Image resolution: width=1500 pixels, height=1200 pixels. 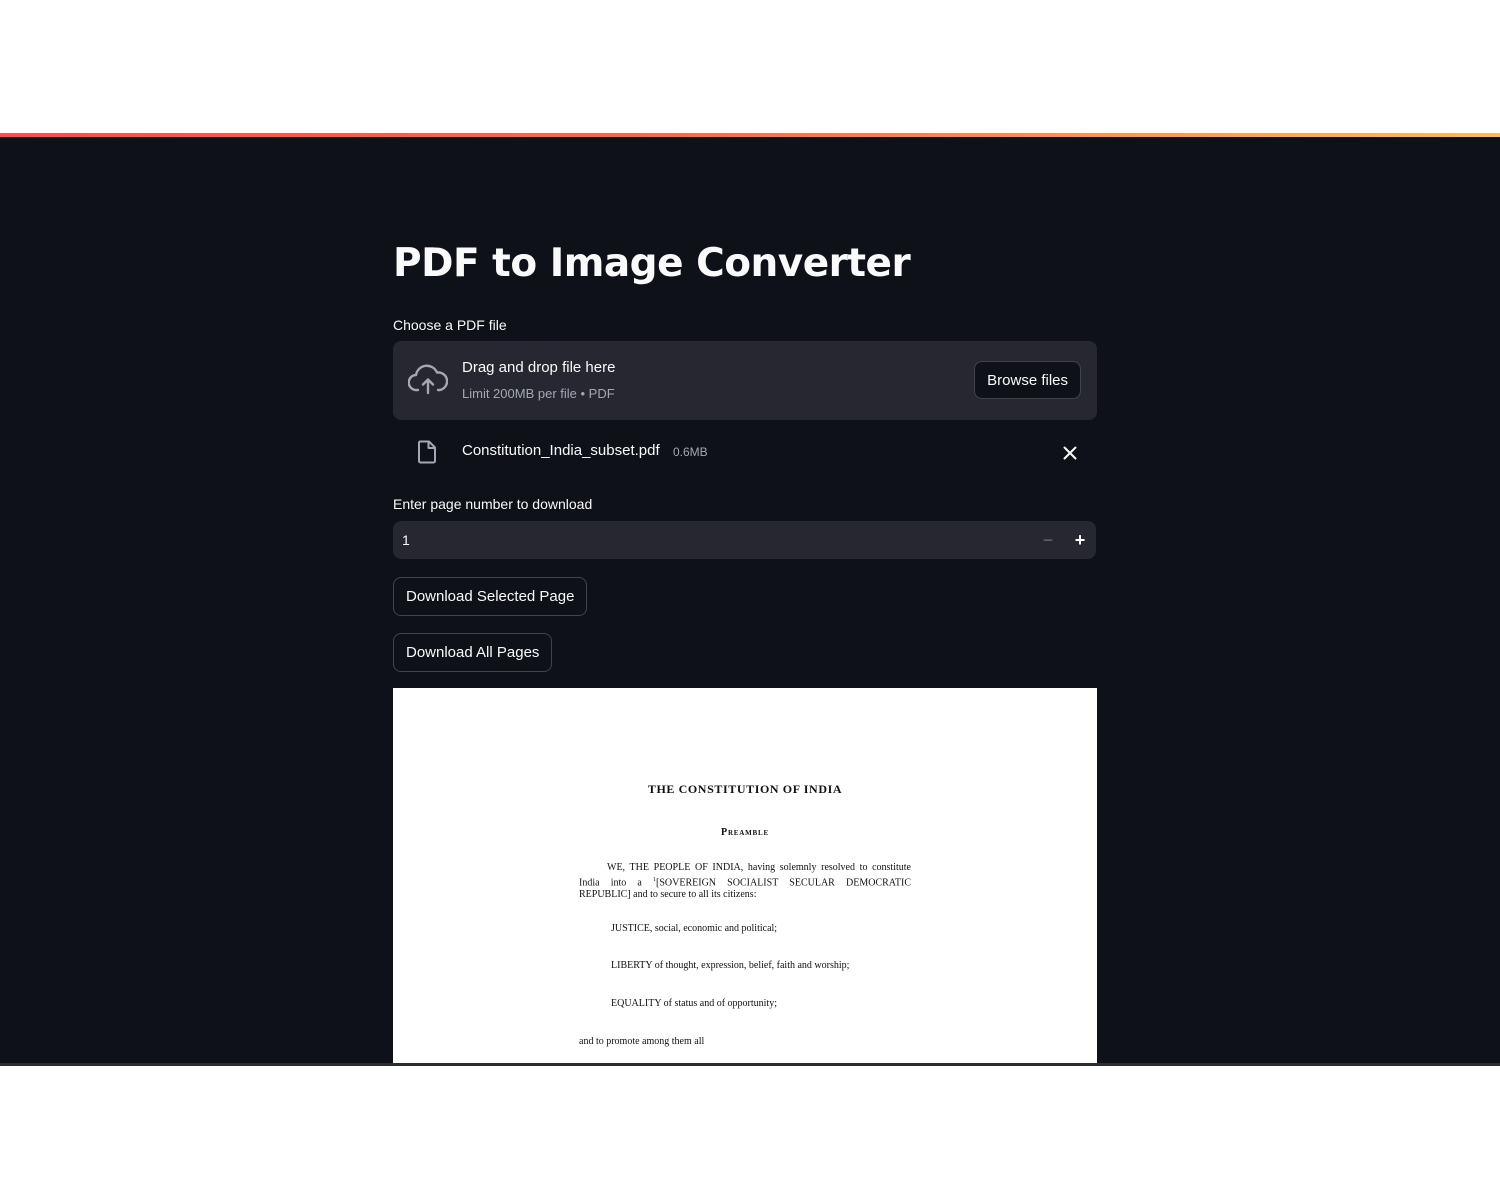 What do you see at coordinates (690, 452) in the screenshot?
I see `uploaded-file-size: 0.6MB` at bounding box center [690, 452].